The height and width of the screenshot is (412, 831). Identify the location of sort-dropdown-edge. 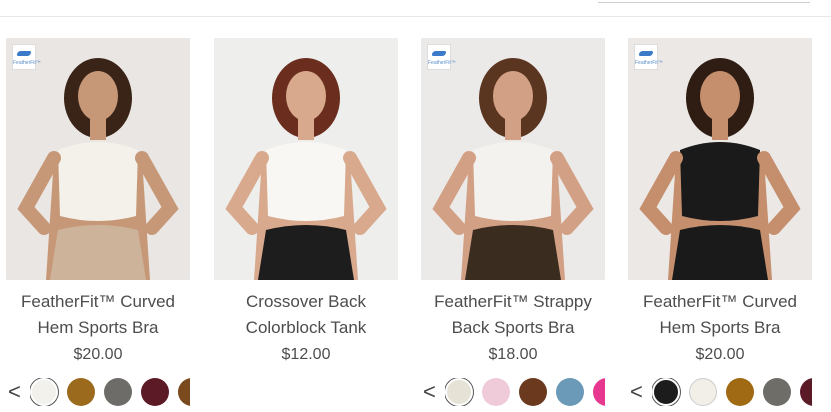
(704, 1).